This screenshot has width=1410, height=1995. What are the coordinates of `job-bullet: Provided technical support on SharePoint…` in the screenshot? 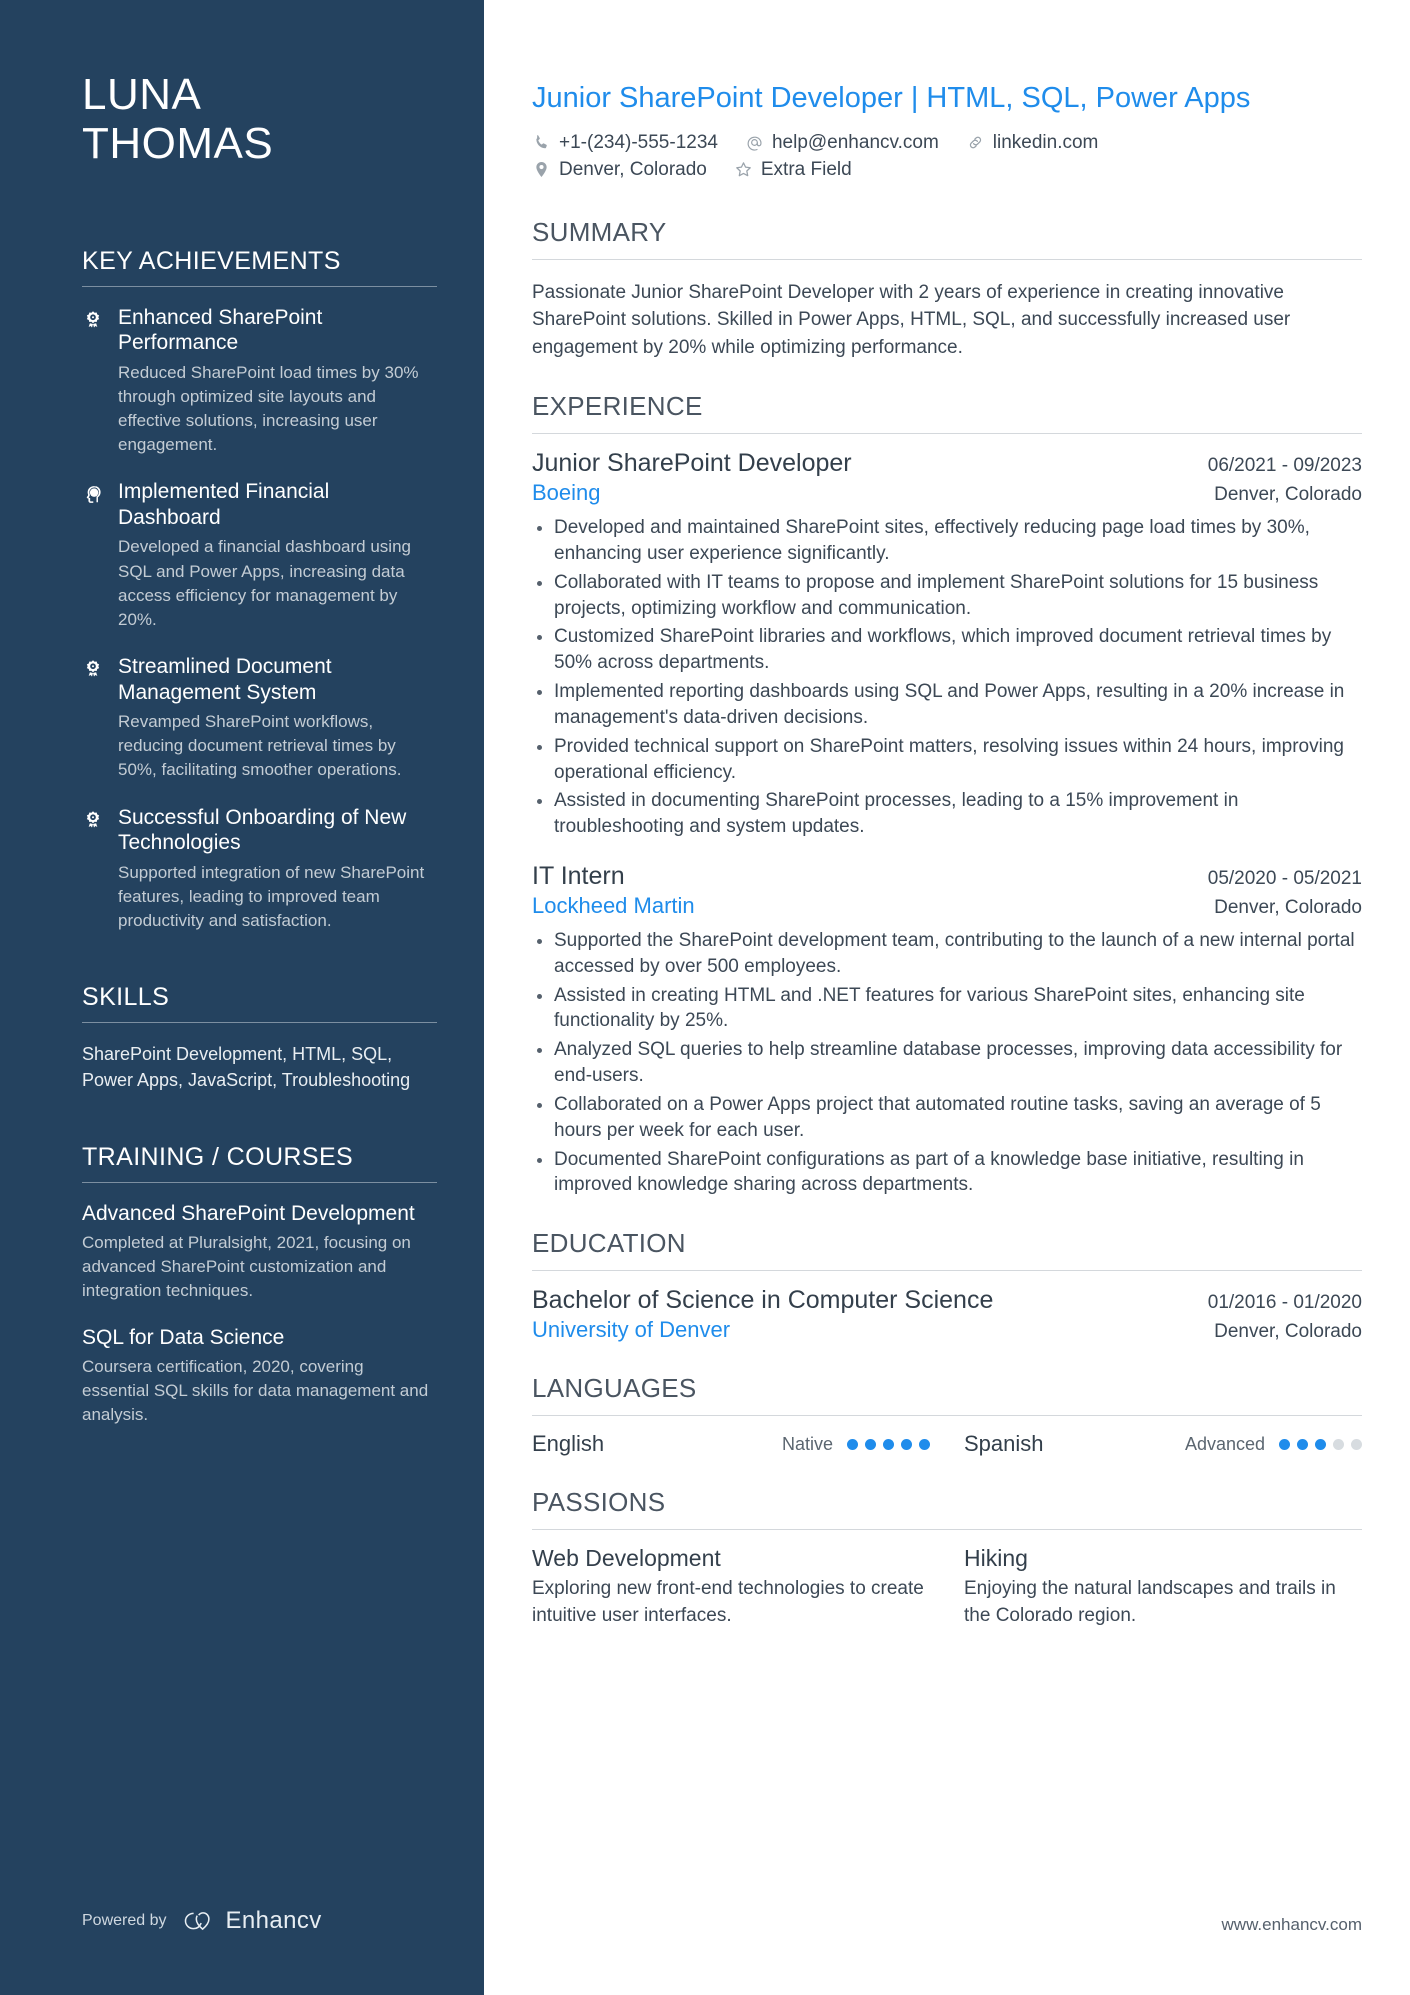 It's located at (947, 760).